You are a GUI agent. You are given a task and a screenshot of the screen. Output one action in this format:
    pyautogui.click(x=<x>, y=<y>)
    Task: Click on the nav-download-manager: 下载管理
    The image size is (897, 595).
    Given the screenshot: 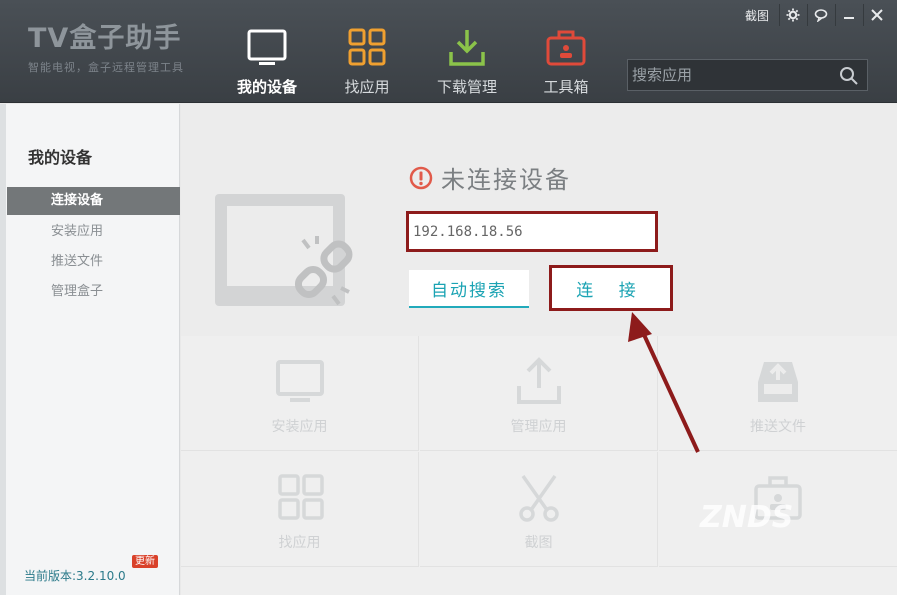 What is the action you would take?
    pyautogui.click(x=467, y=61)
    